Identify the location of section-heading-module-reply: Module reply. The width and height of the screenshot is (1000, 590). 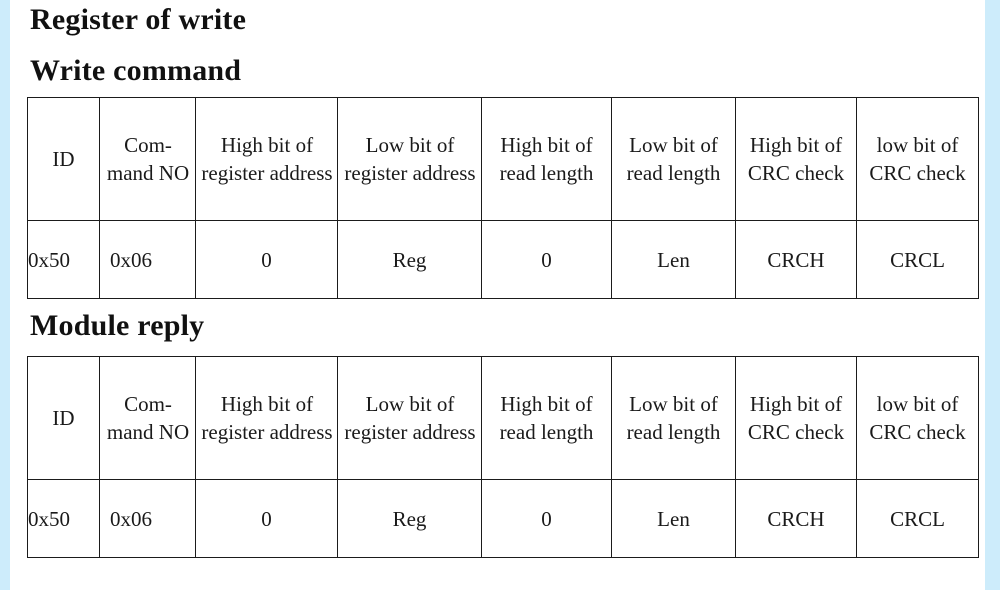
(117, 325).